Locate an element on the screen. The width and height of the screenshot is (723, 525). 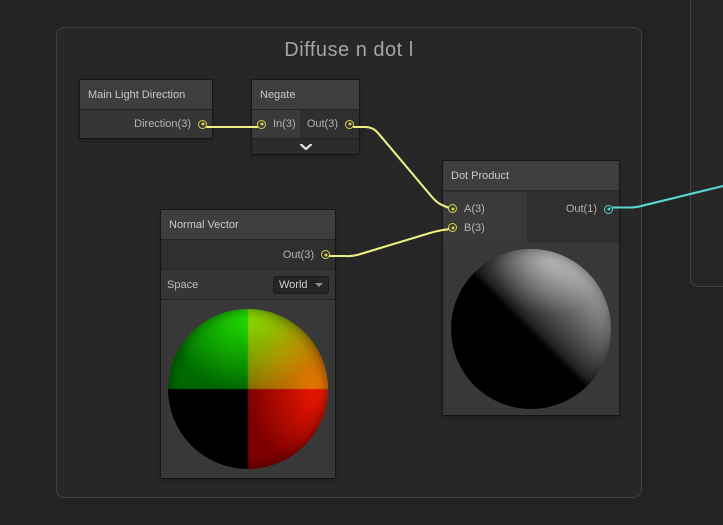
chevron-down-icon is located at coordinates (305, 146).